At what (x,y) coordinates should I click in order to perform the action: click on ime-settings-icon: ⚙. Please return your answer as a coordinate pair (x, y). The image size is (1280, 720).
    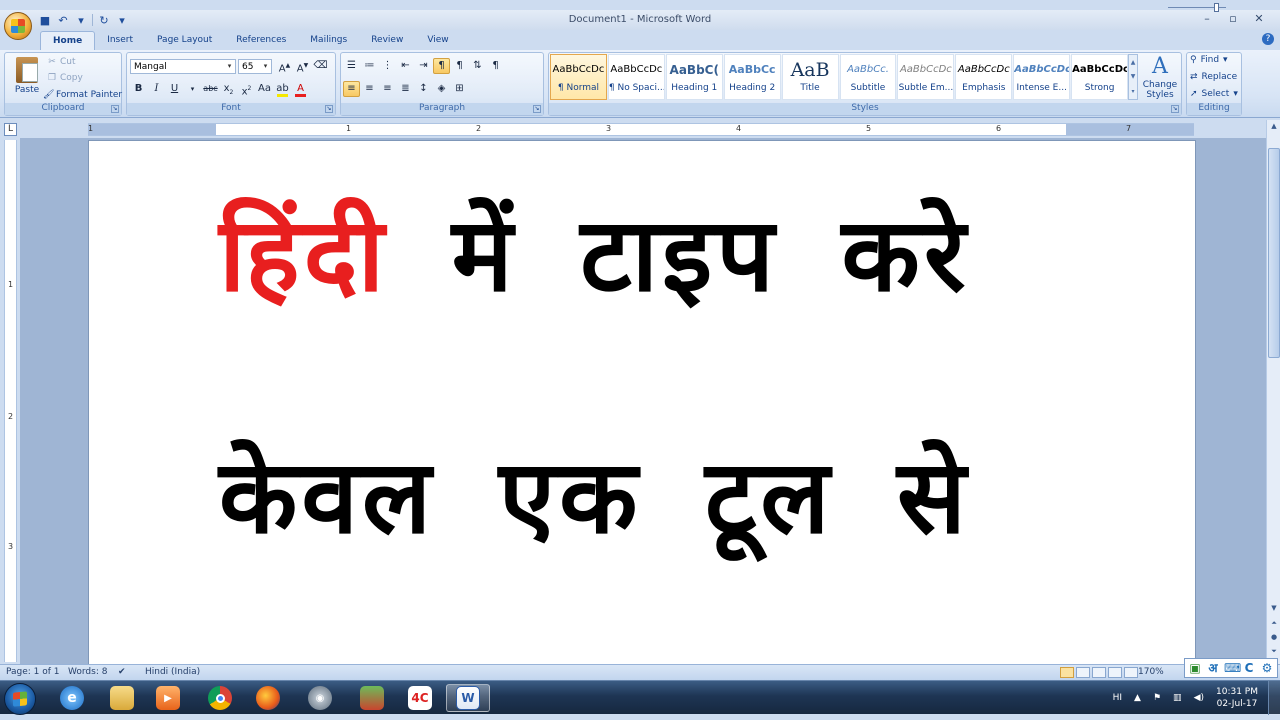
    Looking at the image, I should click on (1267, 668).